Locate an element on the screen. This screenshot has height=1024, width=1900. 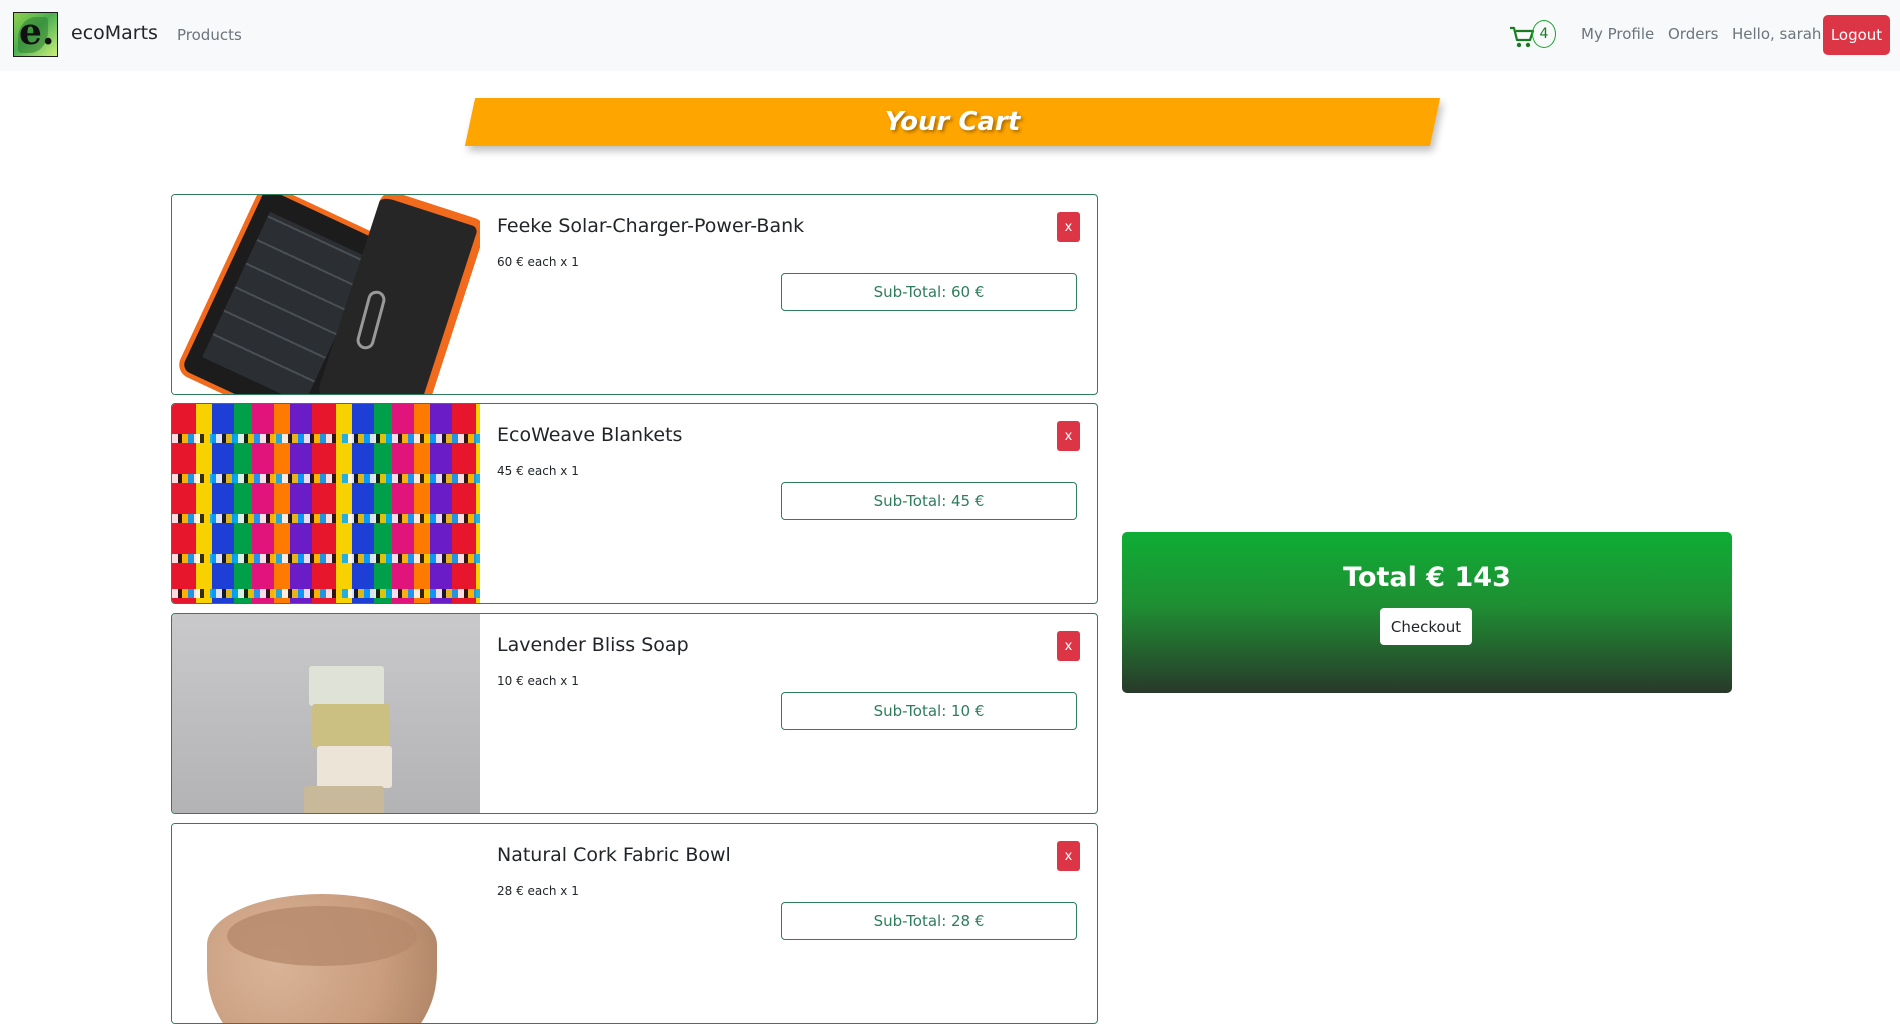
item-price: 60 € each x 1 is located at coordinates (538, 262).